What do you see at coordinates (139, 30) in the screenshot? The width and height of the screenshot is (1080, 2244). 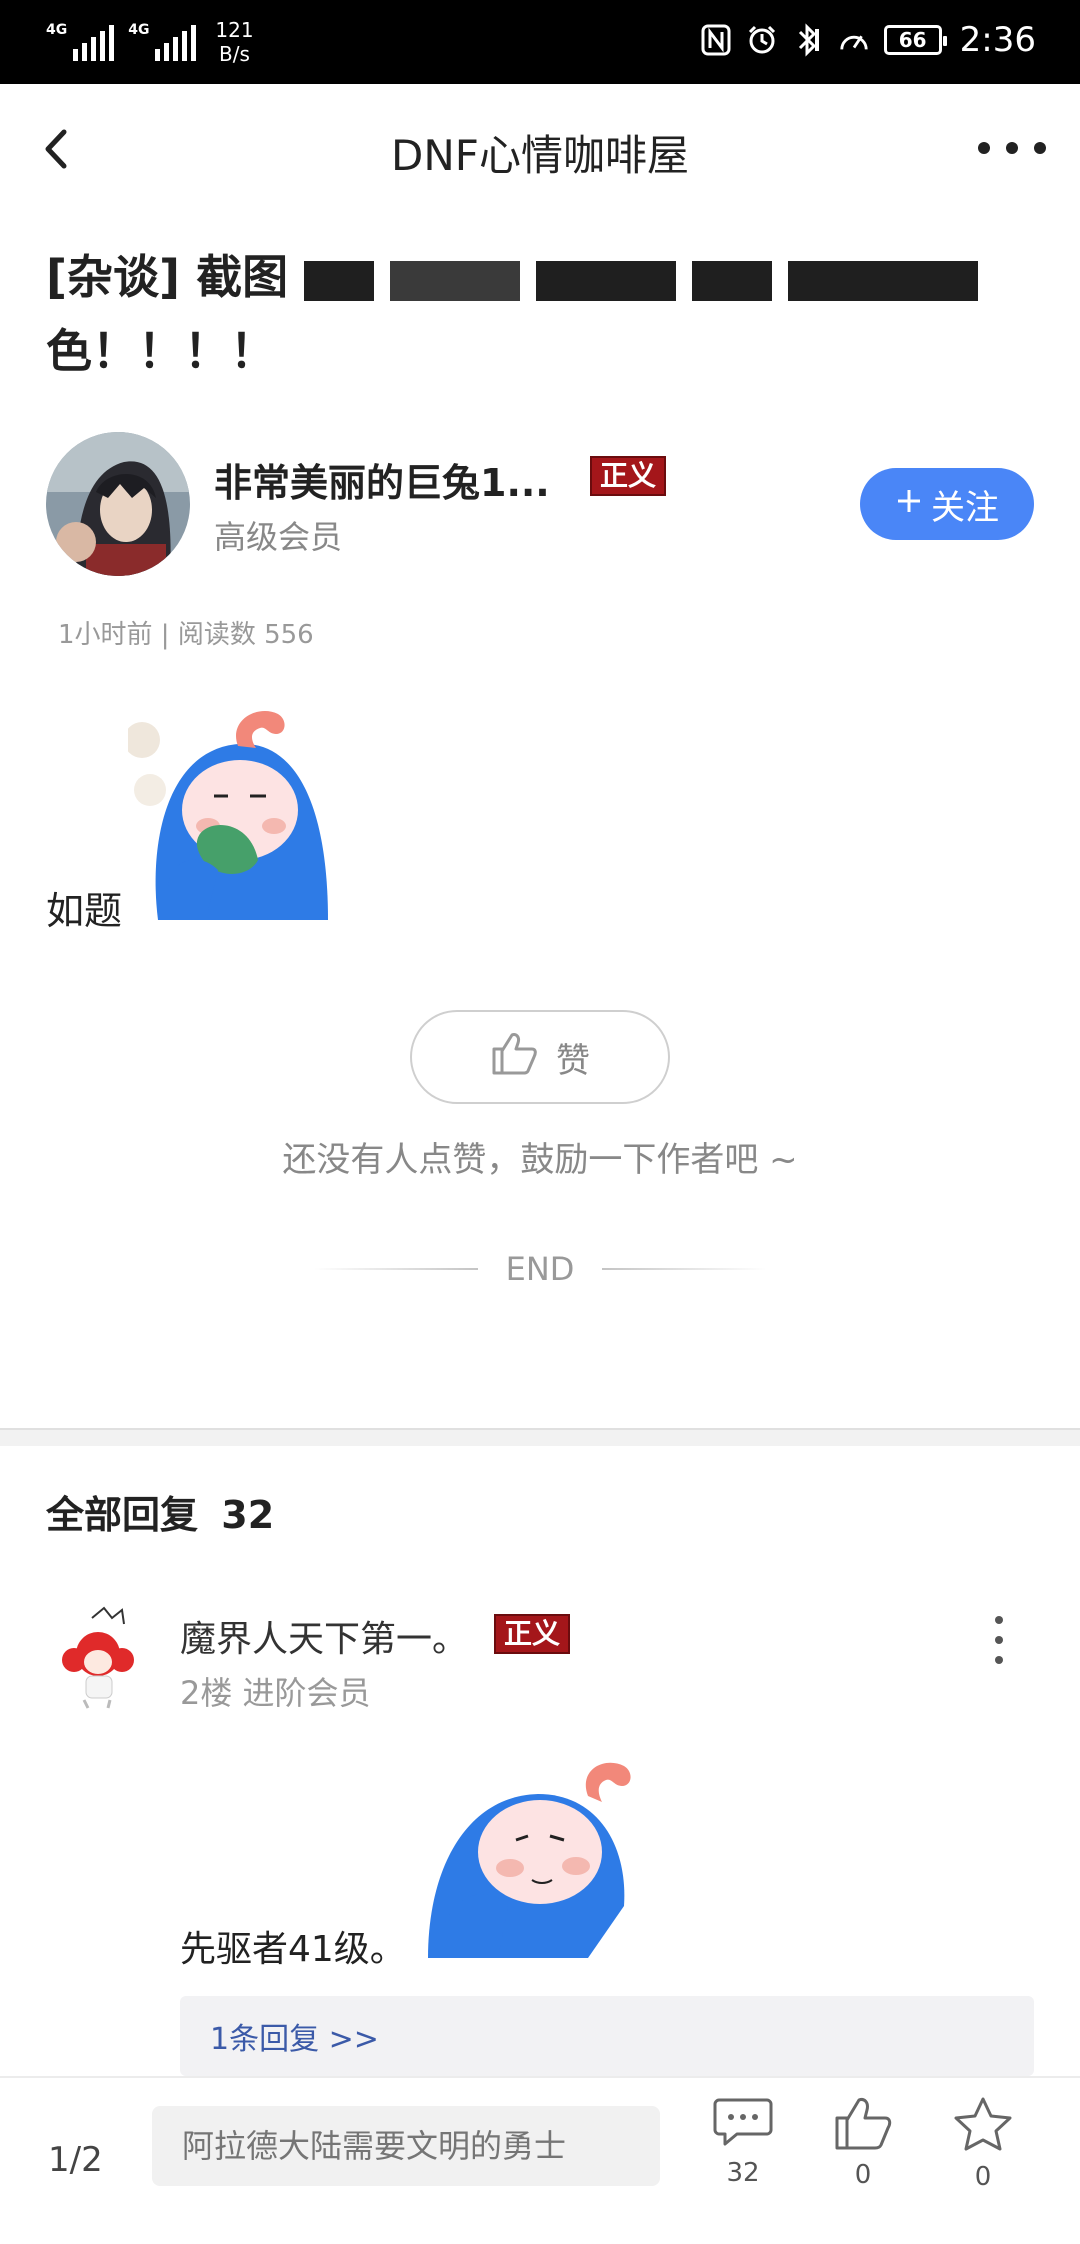 I see `sim2-network-type: 4G` at bounding box center [139, 30].